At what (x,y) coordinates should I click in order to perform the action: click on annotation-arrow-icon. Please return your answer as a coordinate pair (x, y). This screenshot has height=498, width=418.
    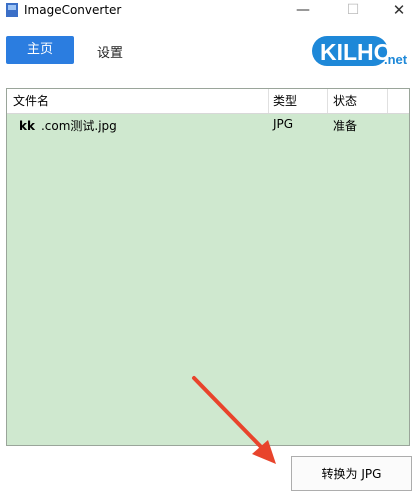
    Looking at the image, I should click on (234, 420).